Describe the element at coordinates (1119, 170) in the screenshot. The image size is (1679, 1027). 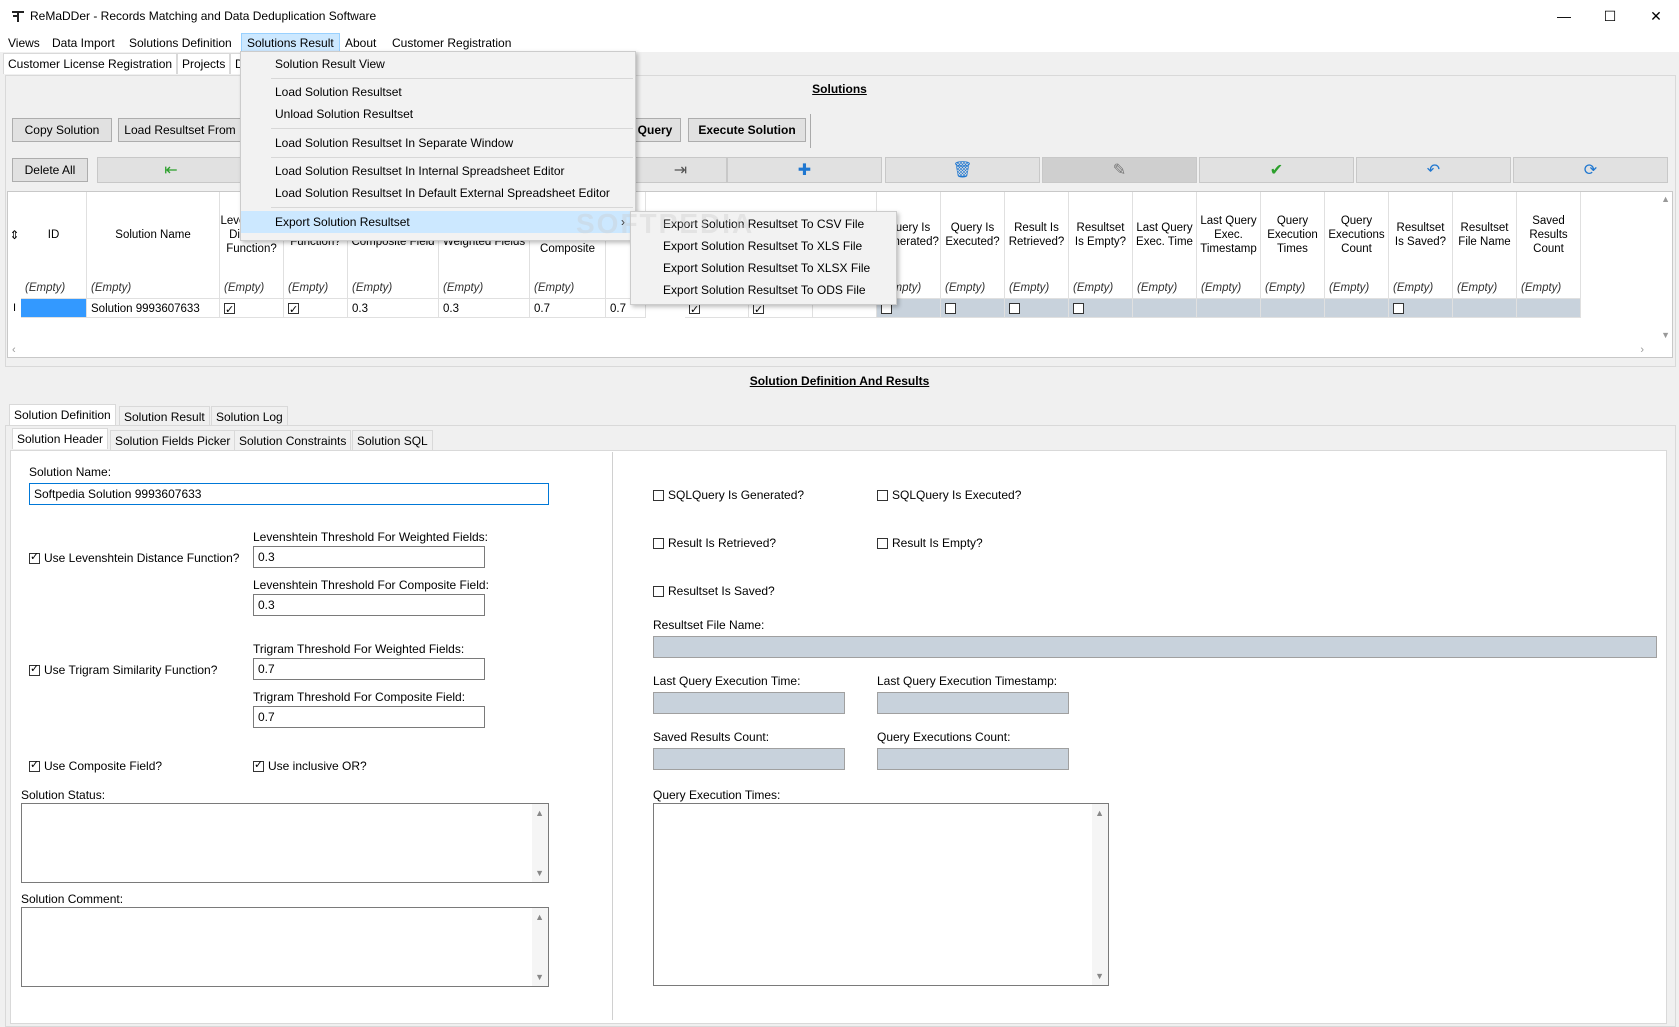
I see `edit-record-icon: ✎` at that location.